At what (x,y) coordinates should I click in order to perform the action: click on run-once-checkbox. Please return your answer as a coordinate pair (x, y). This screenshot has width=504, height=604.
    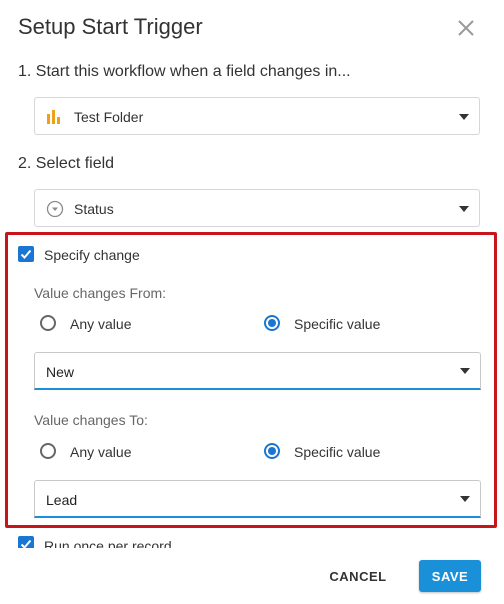
    Looking at the image, I should click on (26, 542).